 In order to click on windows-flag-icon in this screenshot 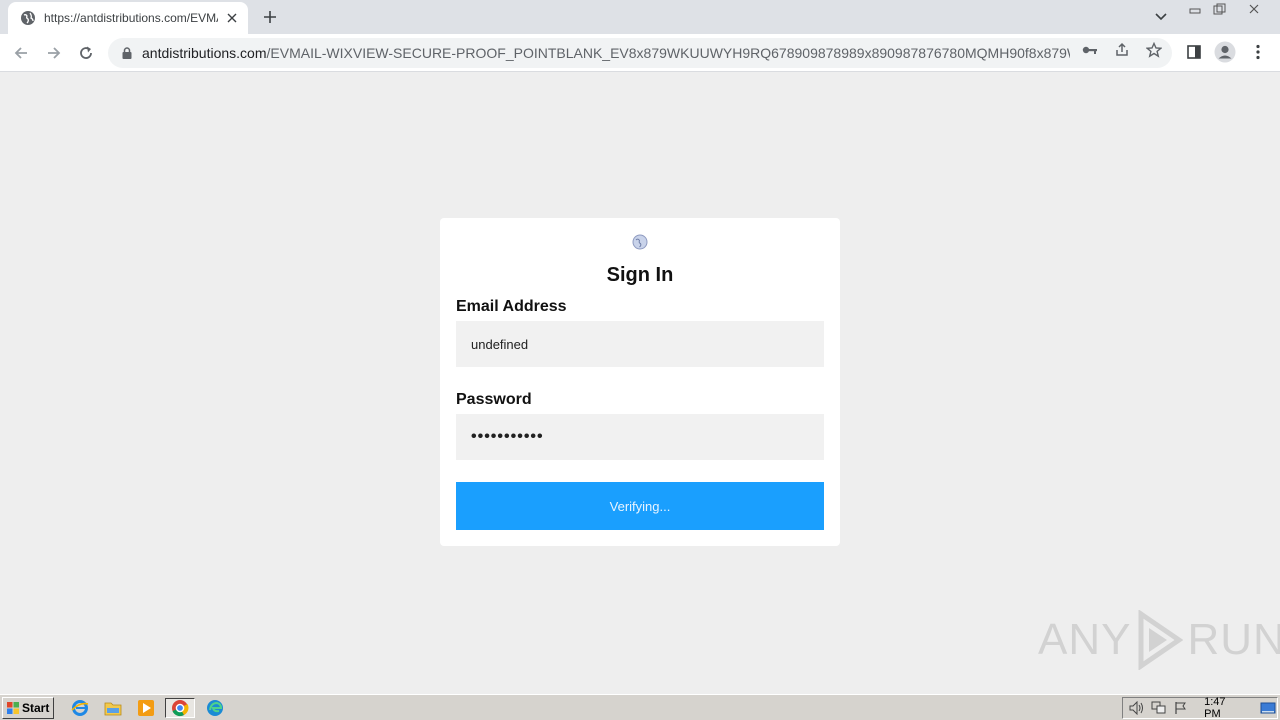, I will do `click(13, 708)`.